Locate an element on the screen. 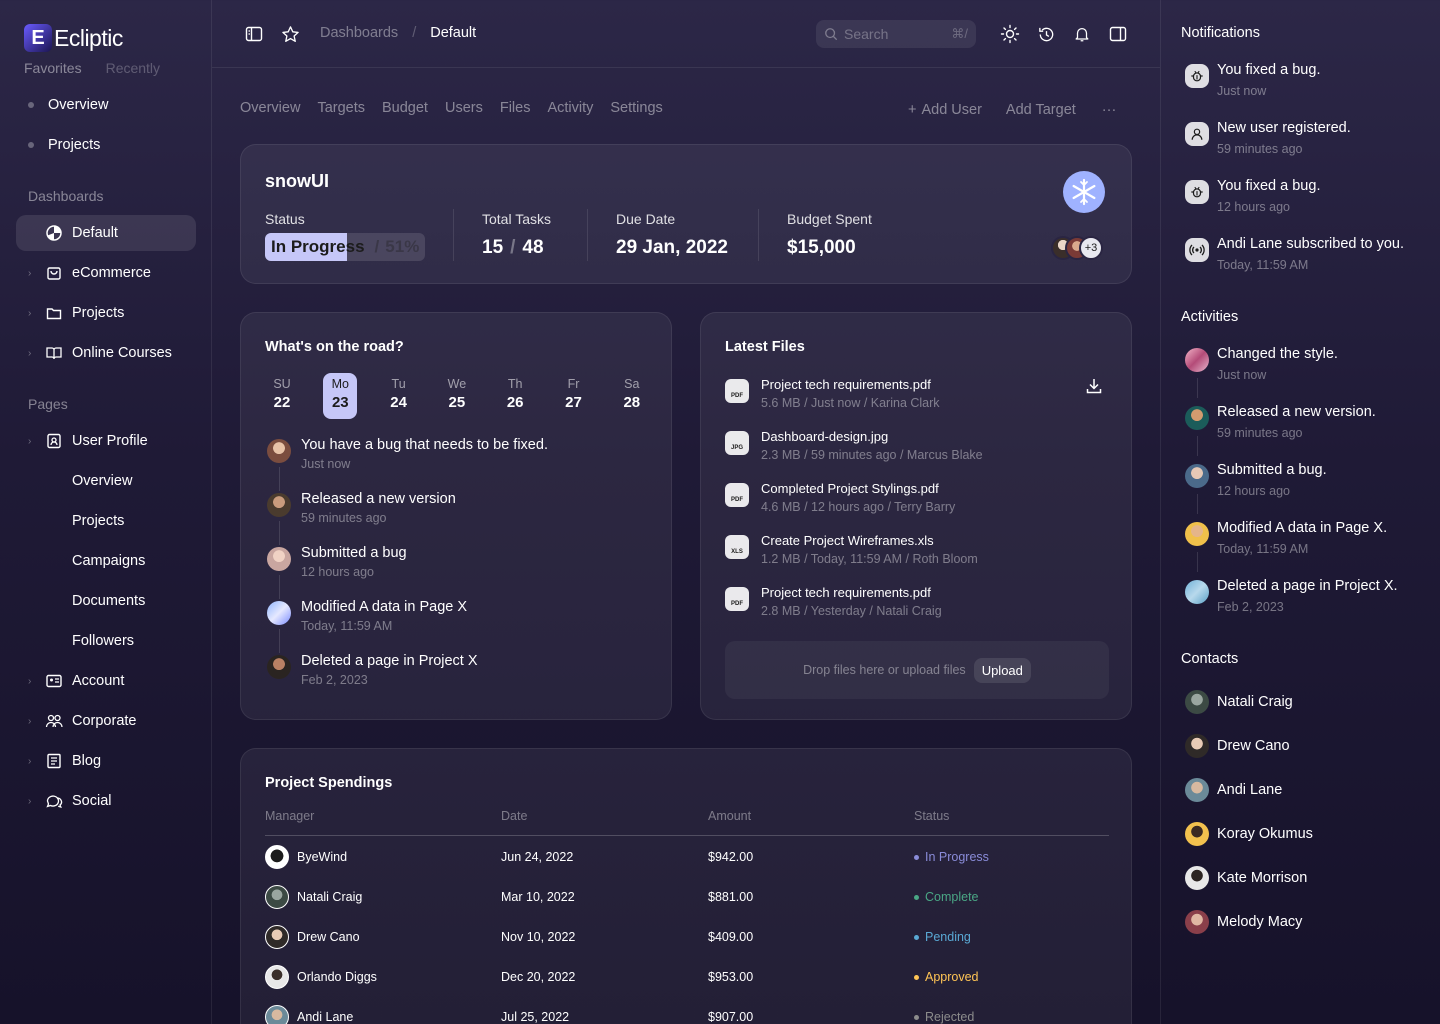 This screenshot has height=1024, width=1440. notification-item: You fixed a bug. Just now is located at coordinates (1306, 82).